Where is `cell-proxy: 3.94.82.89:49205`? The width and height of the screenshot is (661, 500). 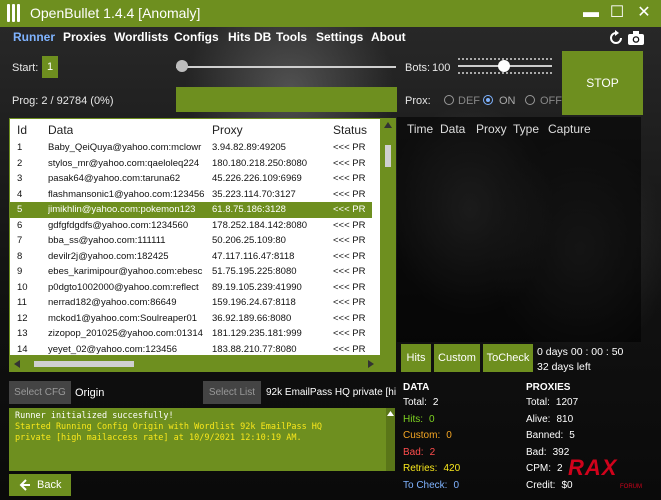 cell-proxy: 3.94.82.89:49205 is located at coordinates (249, 147).